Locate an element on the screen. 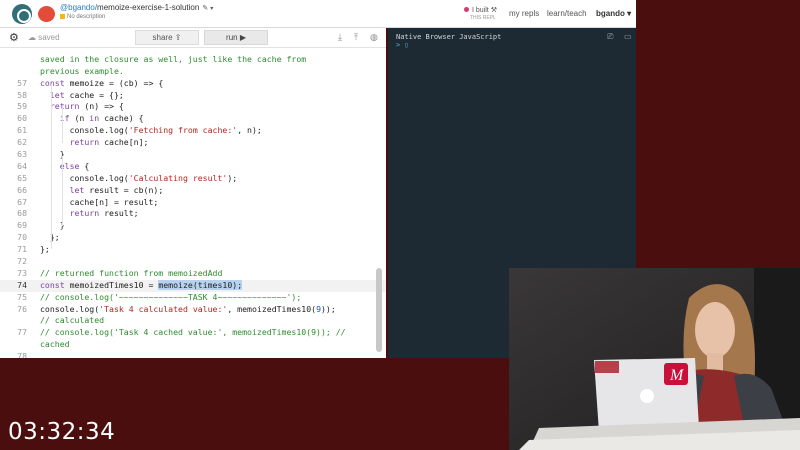  repl-logo-icon is located at coordinates (22, 14).